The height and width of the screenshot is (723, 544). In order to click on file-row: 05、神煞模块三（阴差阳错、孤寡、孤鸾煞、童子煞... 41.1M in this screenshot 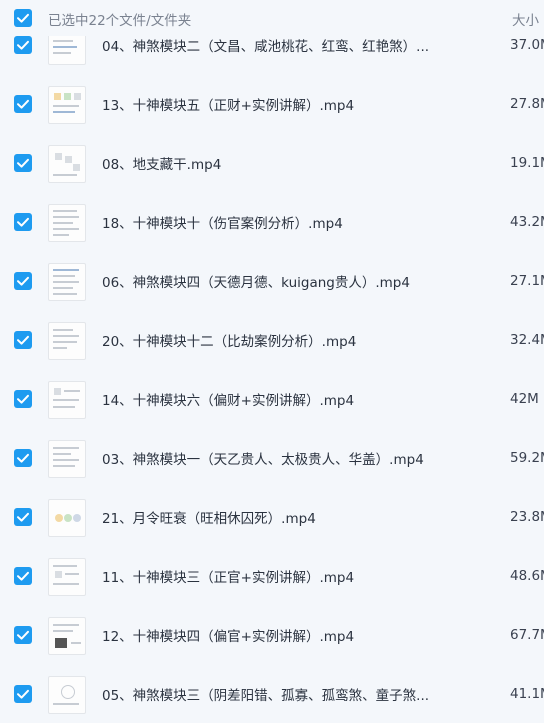, I will do `click(272, 694)`.